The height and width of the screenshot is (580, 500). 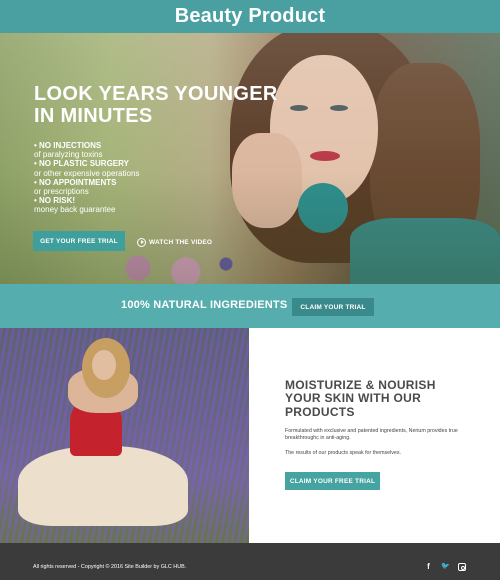 I want to click on claim-trial-button: CLAIM YOUR TRIAL, so click(x=333, y=307).